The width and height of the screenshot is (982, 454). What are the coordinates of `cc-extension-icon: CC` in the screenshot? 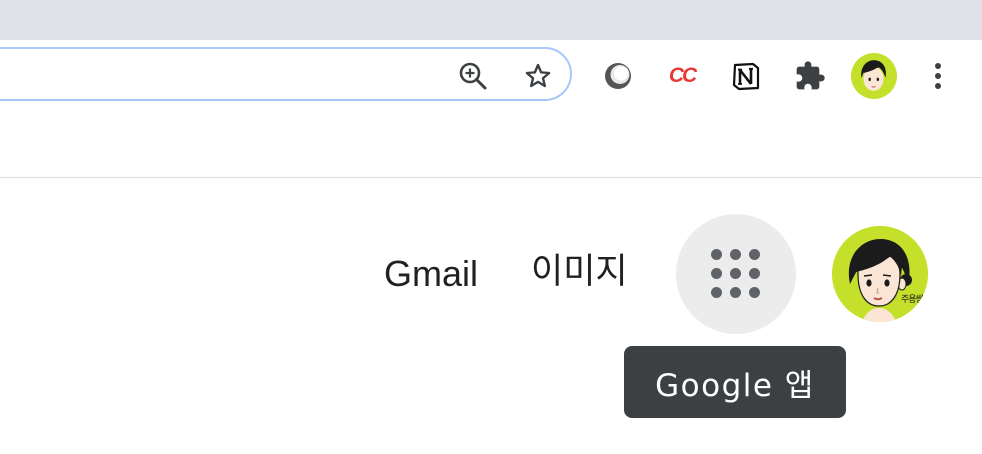 It's located at (682, 76).